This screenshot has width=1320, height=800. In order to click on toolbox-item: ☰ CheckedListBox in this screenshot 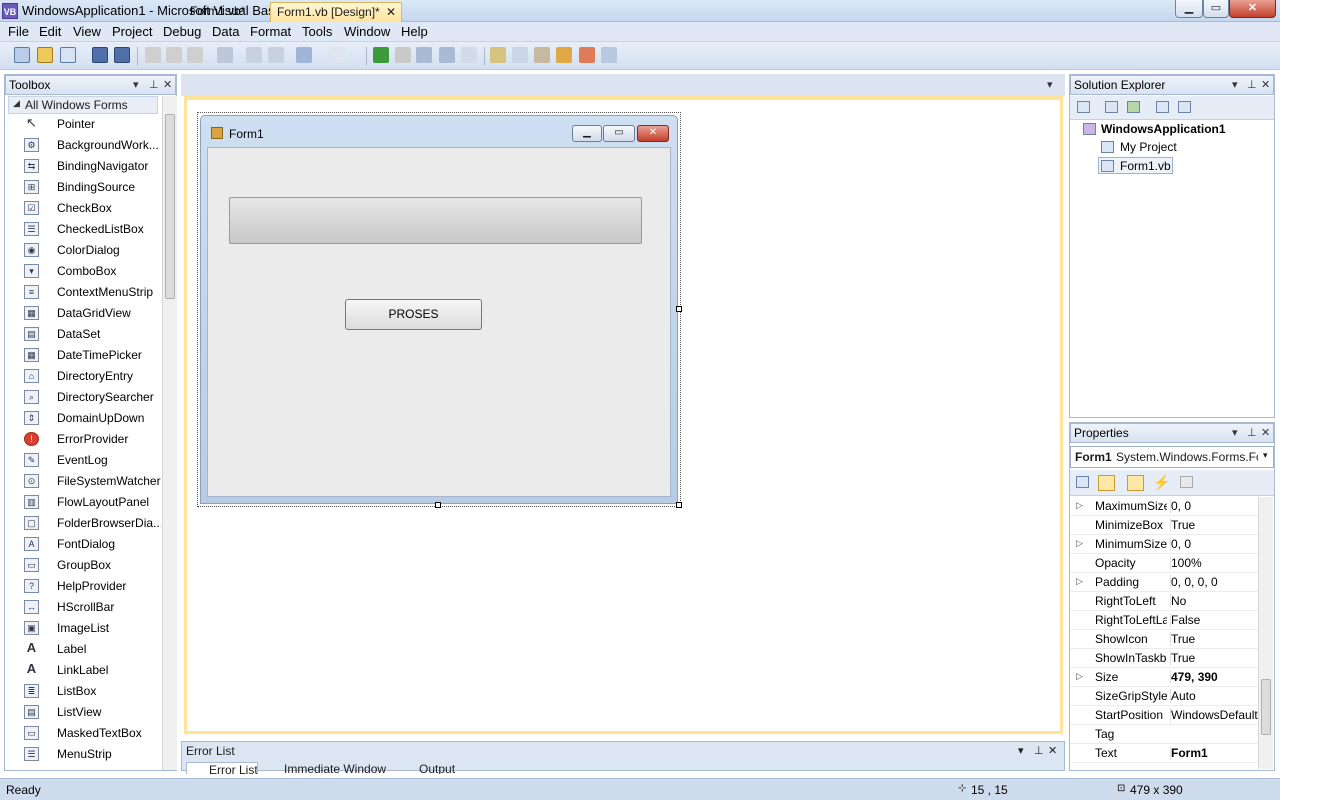, I will do `click(90, 229)`.